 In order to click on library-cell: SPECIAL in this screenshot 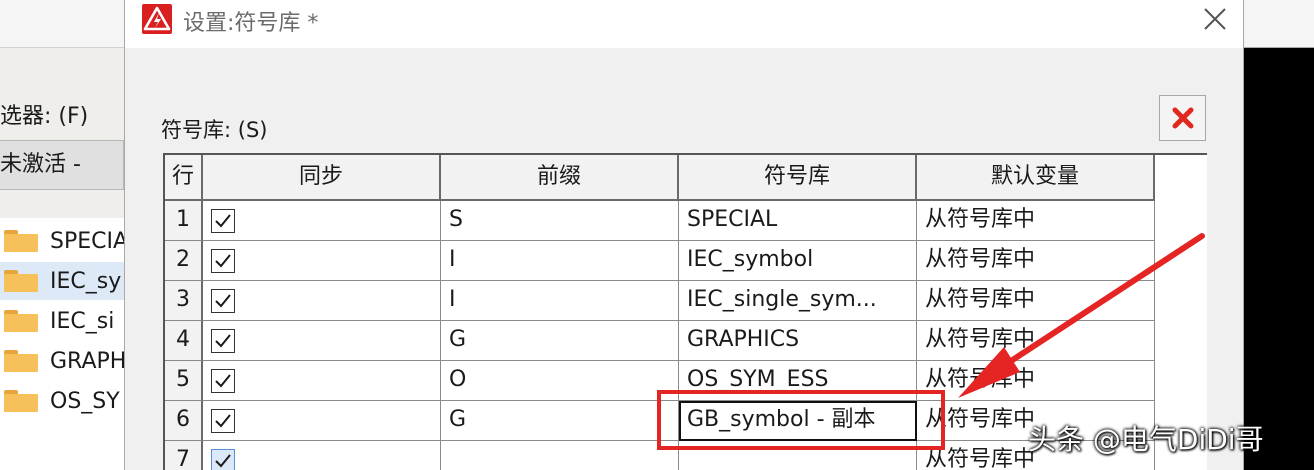, I will do `click(798, 221)`.